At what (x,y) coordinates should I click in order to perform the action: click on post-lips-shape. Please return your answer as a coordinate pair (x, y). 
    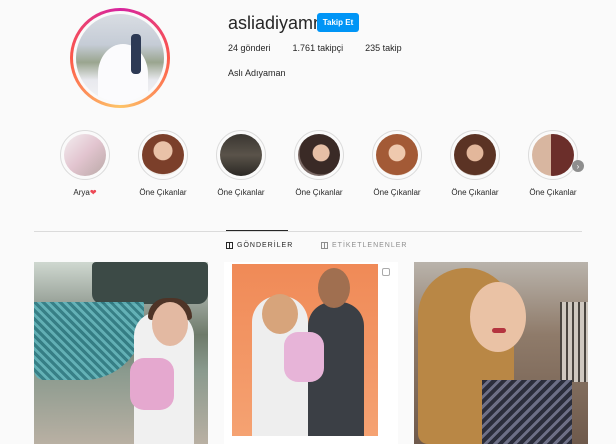
    Looking at the image, I should click on (499, 330).